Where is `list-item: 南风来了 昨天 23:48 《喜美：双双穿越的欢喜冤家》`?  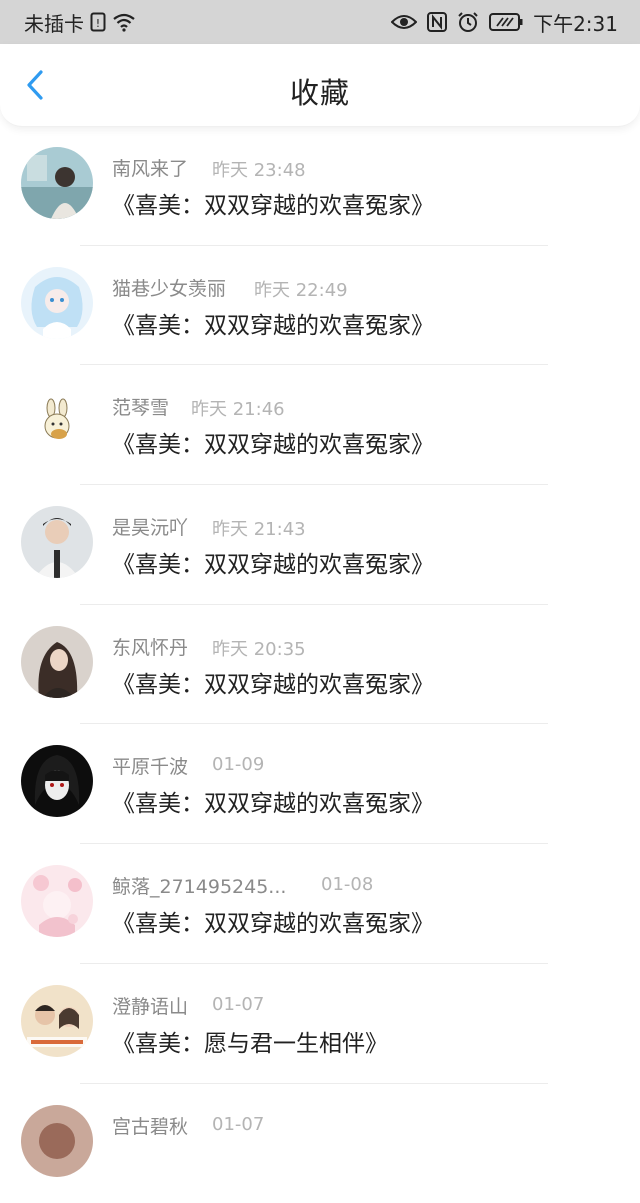
list-item: 南风来了 昨天 23:48 《喜美：双双穿越的欢喜冤家》 is located at coordinates (320, 186).